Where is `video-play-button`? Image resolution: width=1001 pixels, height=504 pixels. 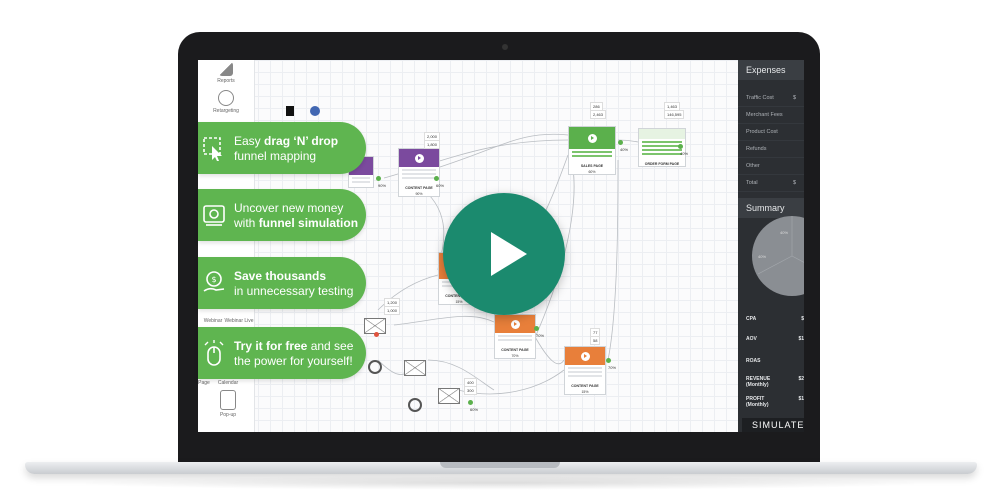
video-play-button is located at coordinates (504, 254).